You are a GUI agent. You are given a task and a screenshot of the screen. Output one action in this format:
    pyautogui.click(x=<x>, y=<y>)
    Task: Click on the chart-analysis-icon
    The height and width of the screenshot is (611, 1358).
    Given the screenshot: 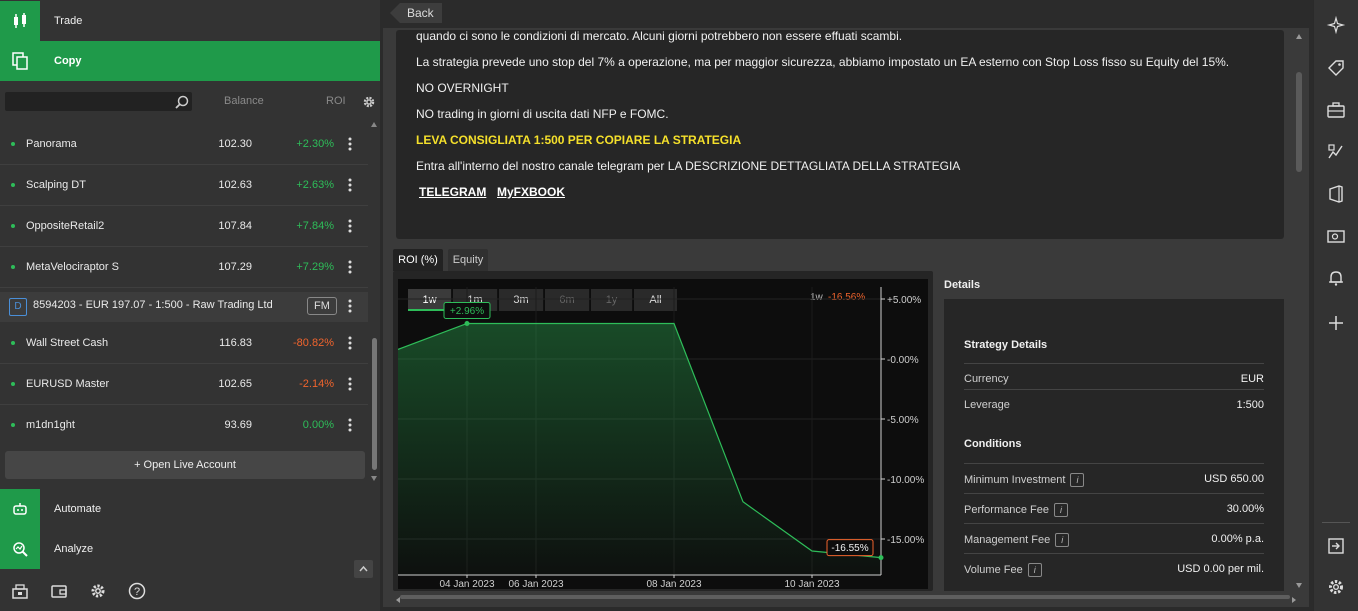 What is the action you would take?
    pyautogui.click(x=1336, y=152)
    